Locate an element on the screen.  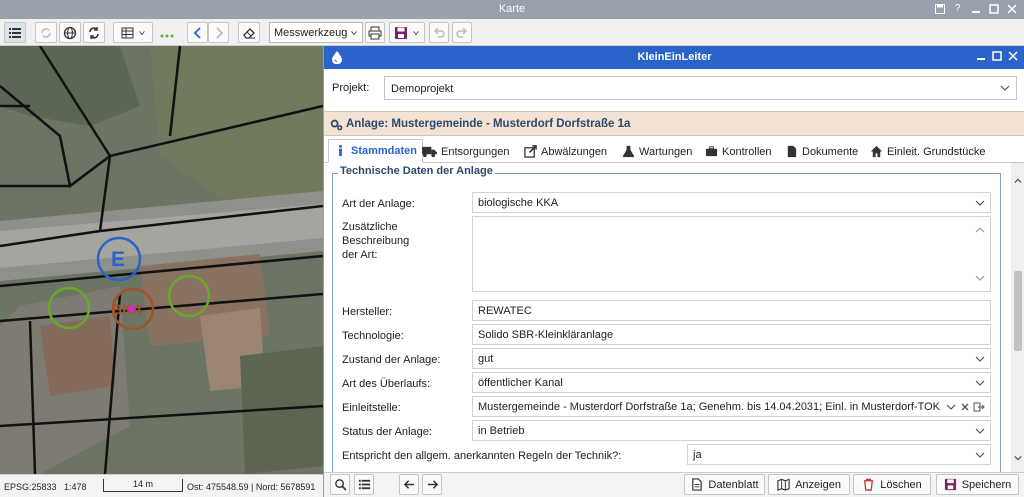
section-title: Technische Daten der Anlage is located at coordinates (416, 171).